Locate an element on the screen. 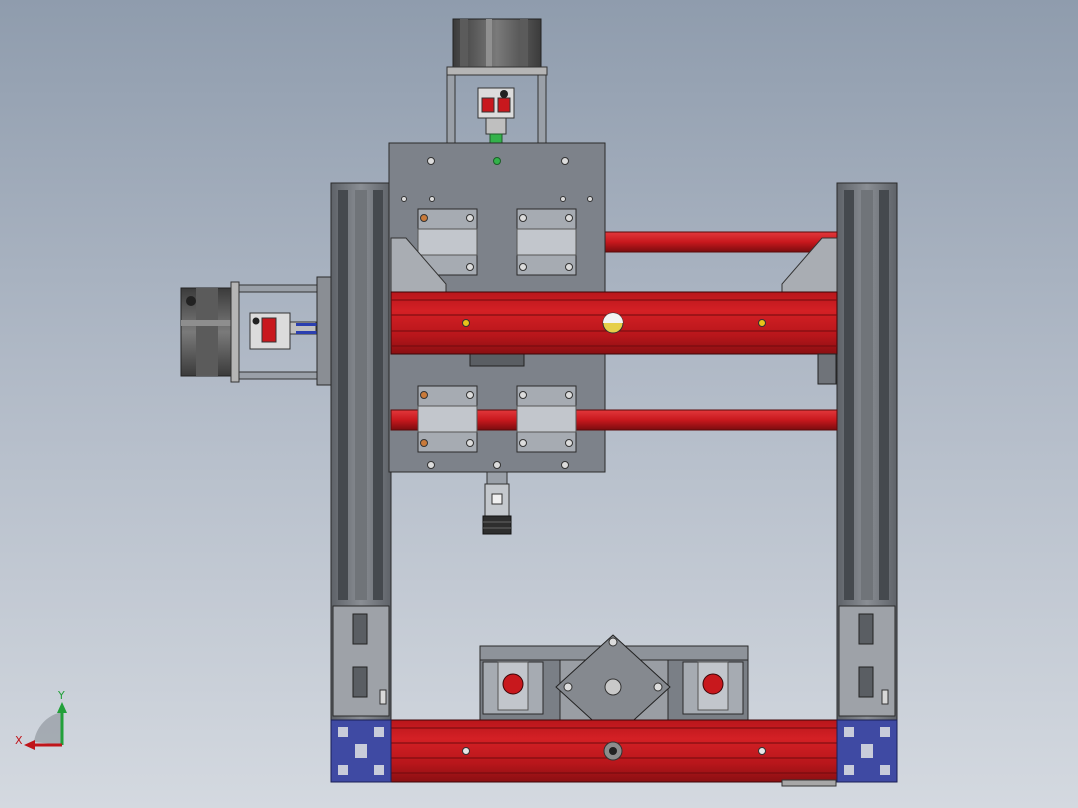 The image size is (1078, 808). x-axis-pillow-block-right is located at coordinates (713, 688).